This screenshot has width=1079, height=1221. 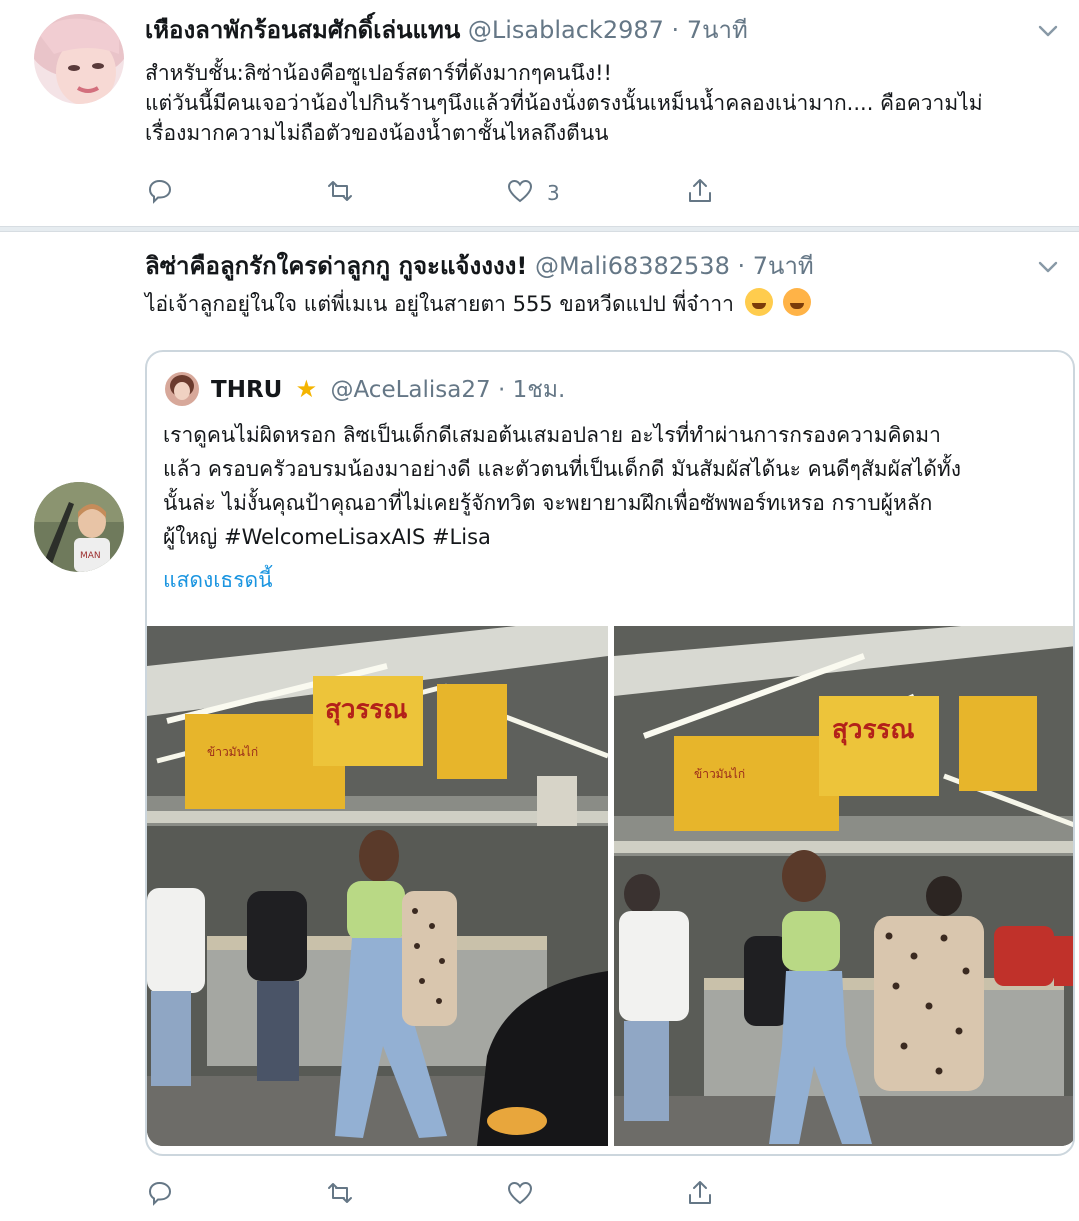 I want to click on user-handle: @Lisablack2987, so click(x=566, y=30).